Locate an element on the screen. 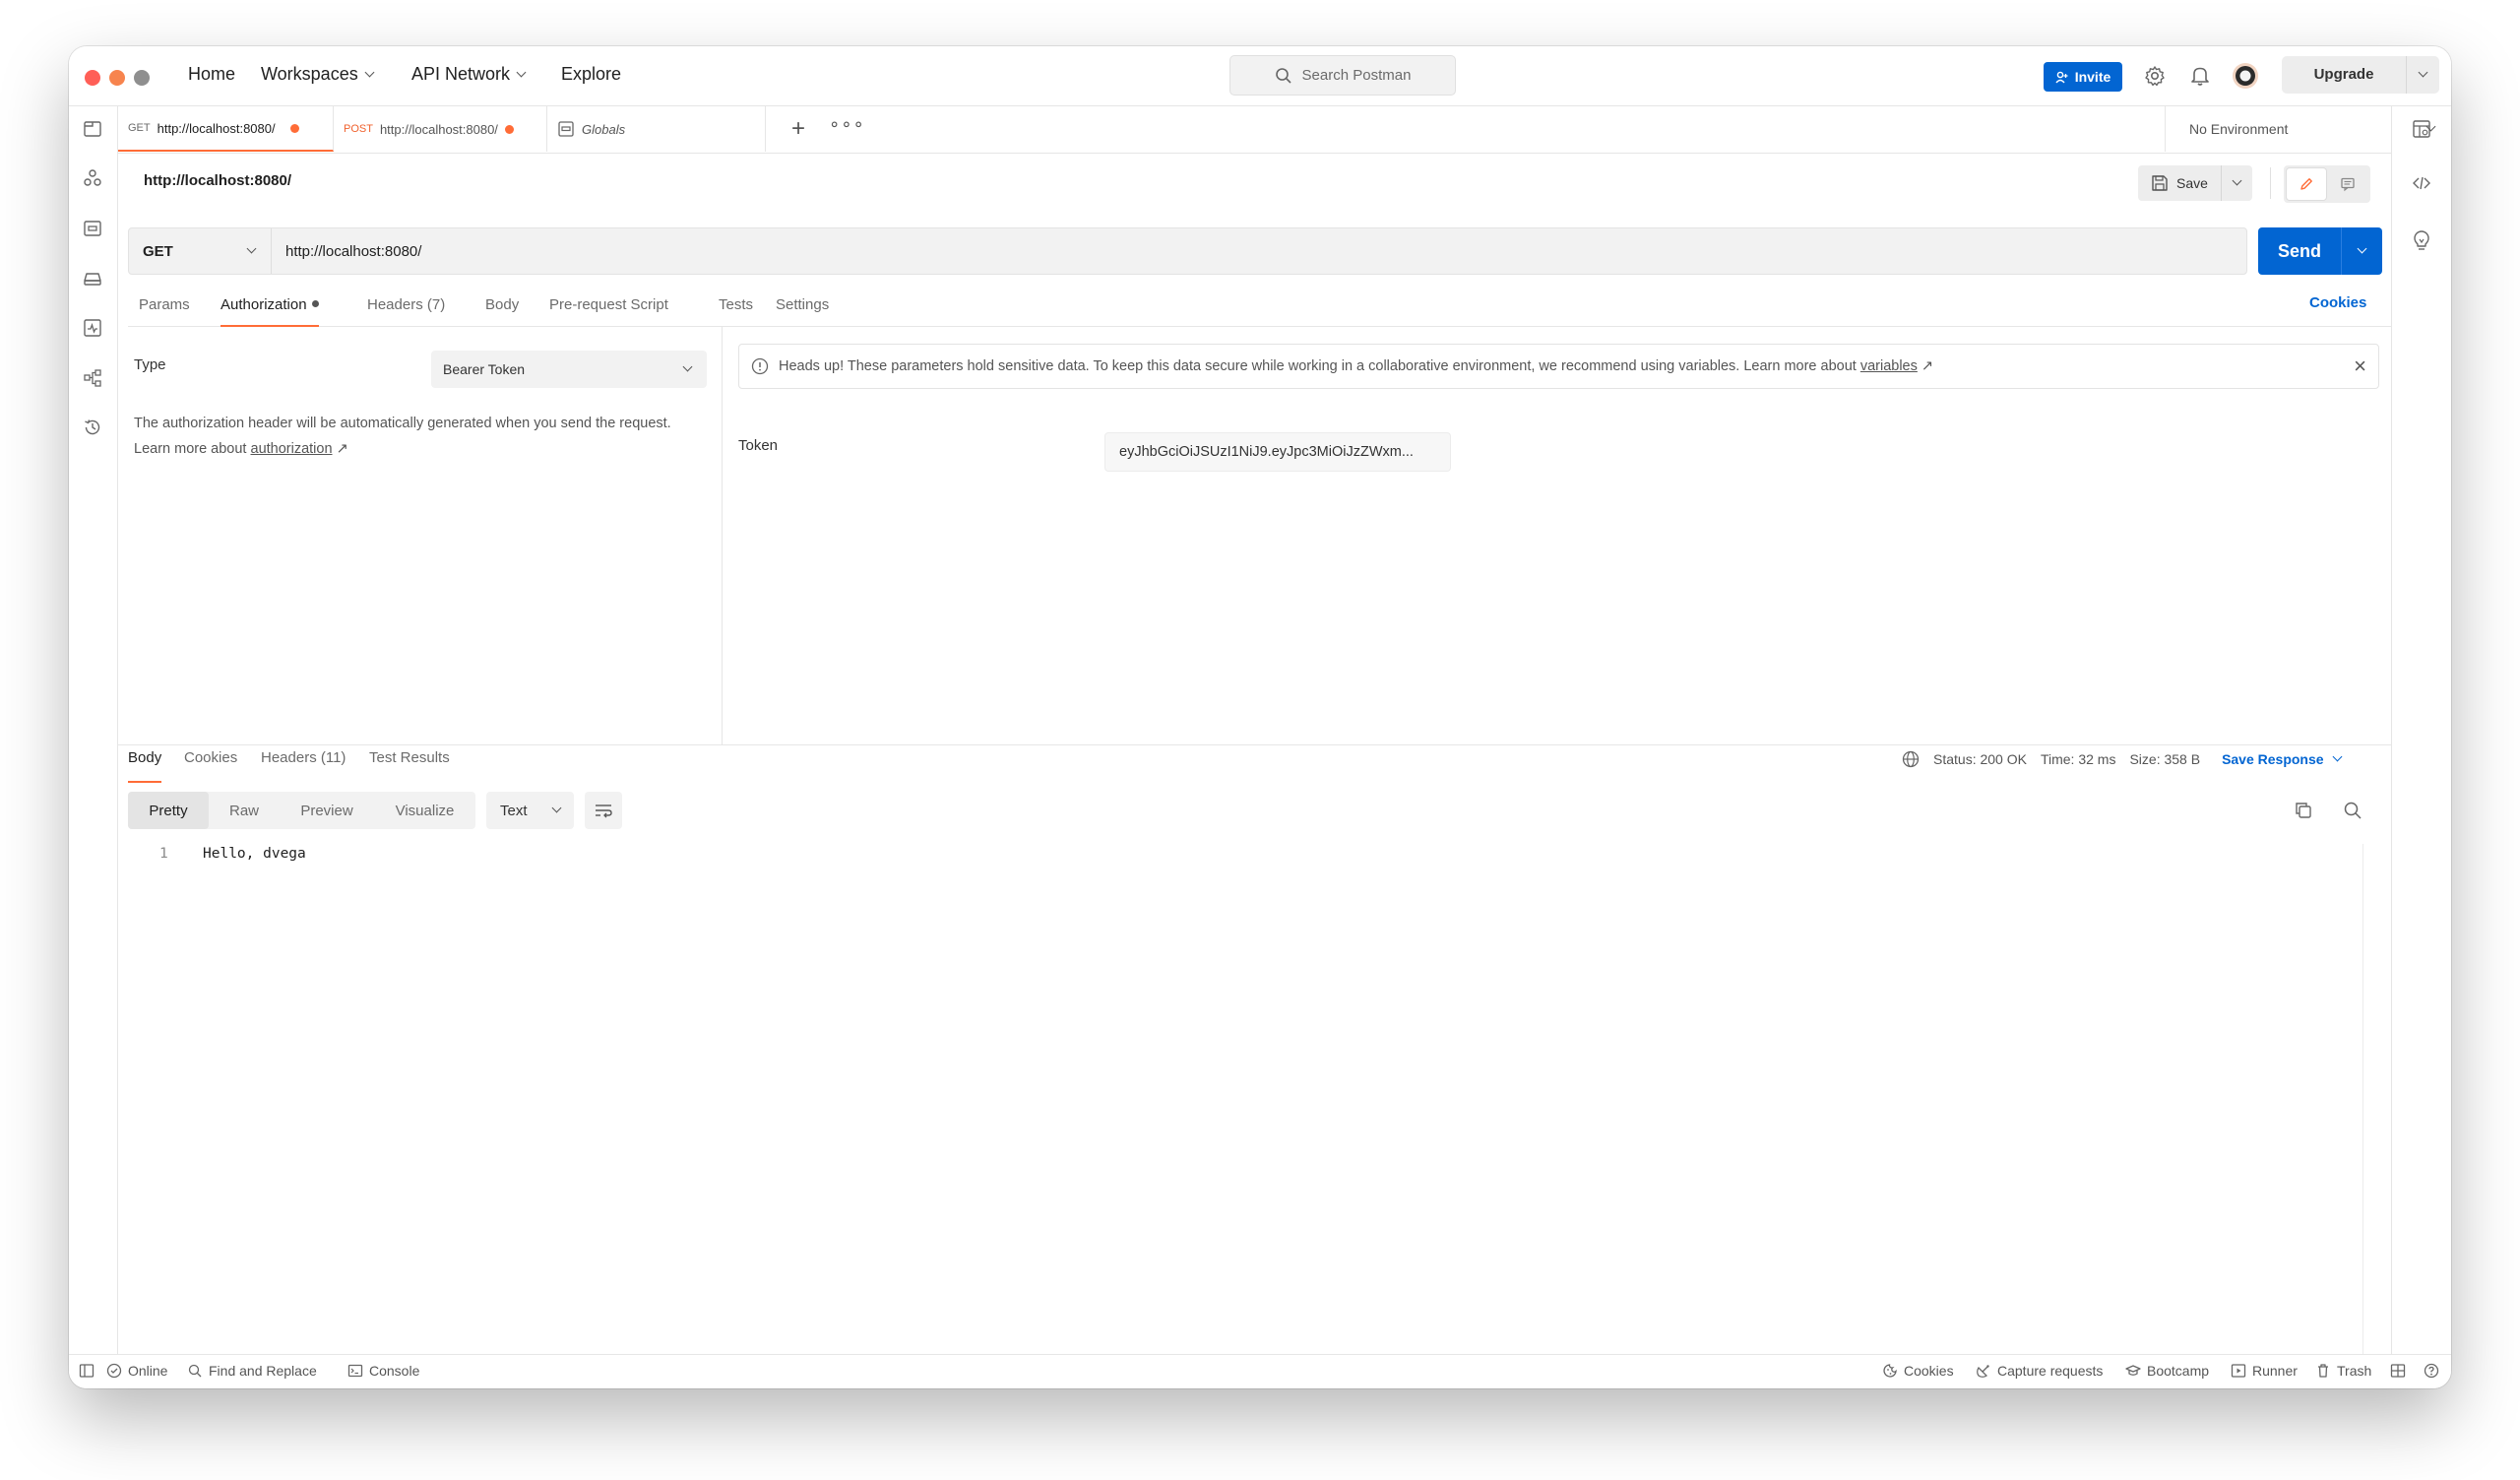 Image resolution: width=2520 pixels, height=1480 pixels. monitor-icon is located at coordinates (92, 328).